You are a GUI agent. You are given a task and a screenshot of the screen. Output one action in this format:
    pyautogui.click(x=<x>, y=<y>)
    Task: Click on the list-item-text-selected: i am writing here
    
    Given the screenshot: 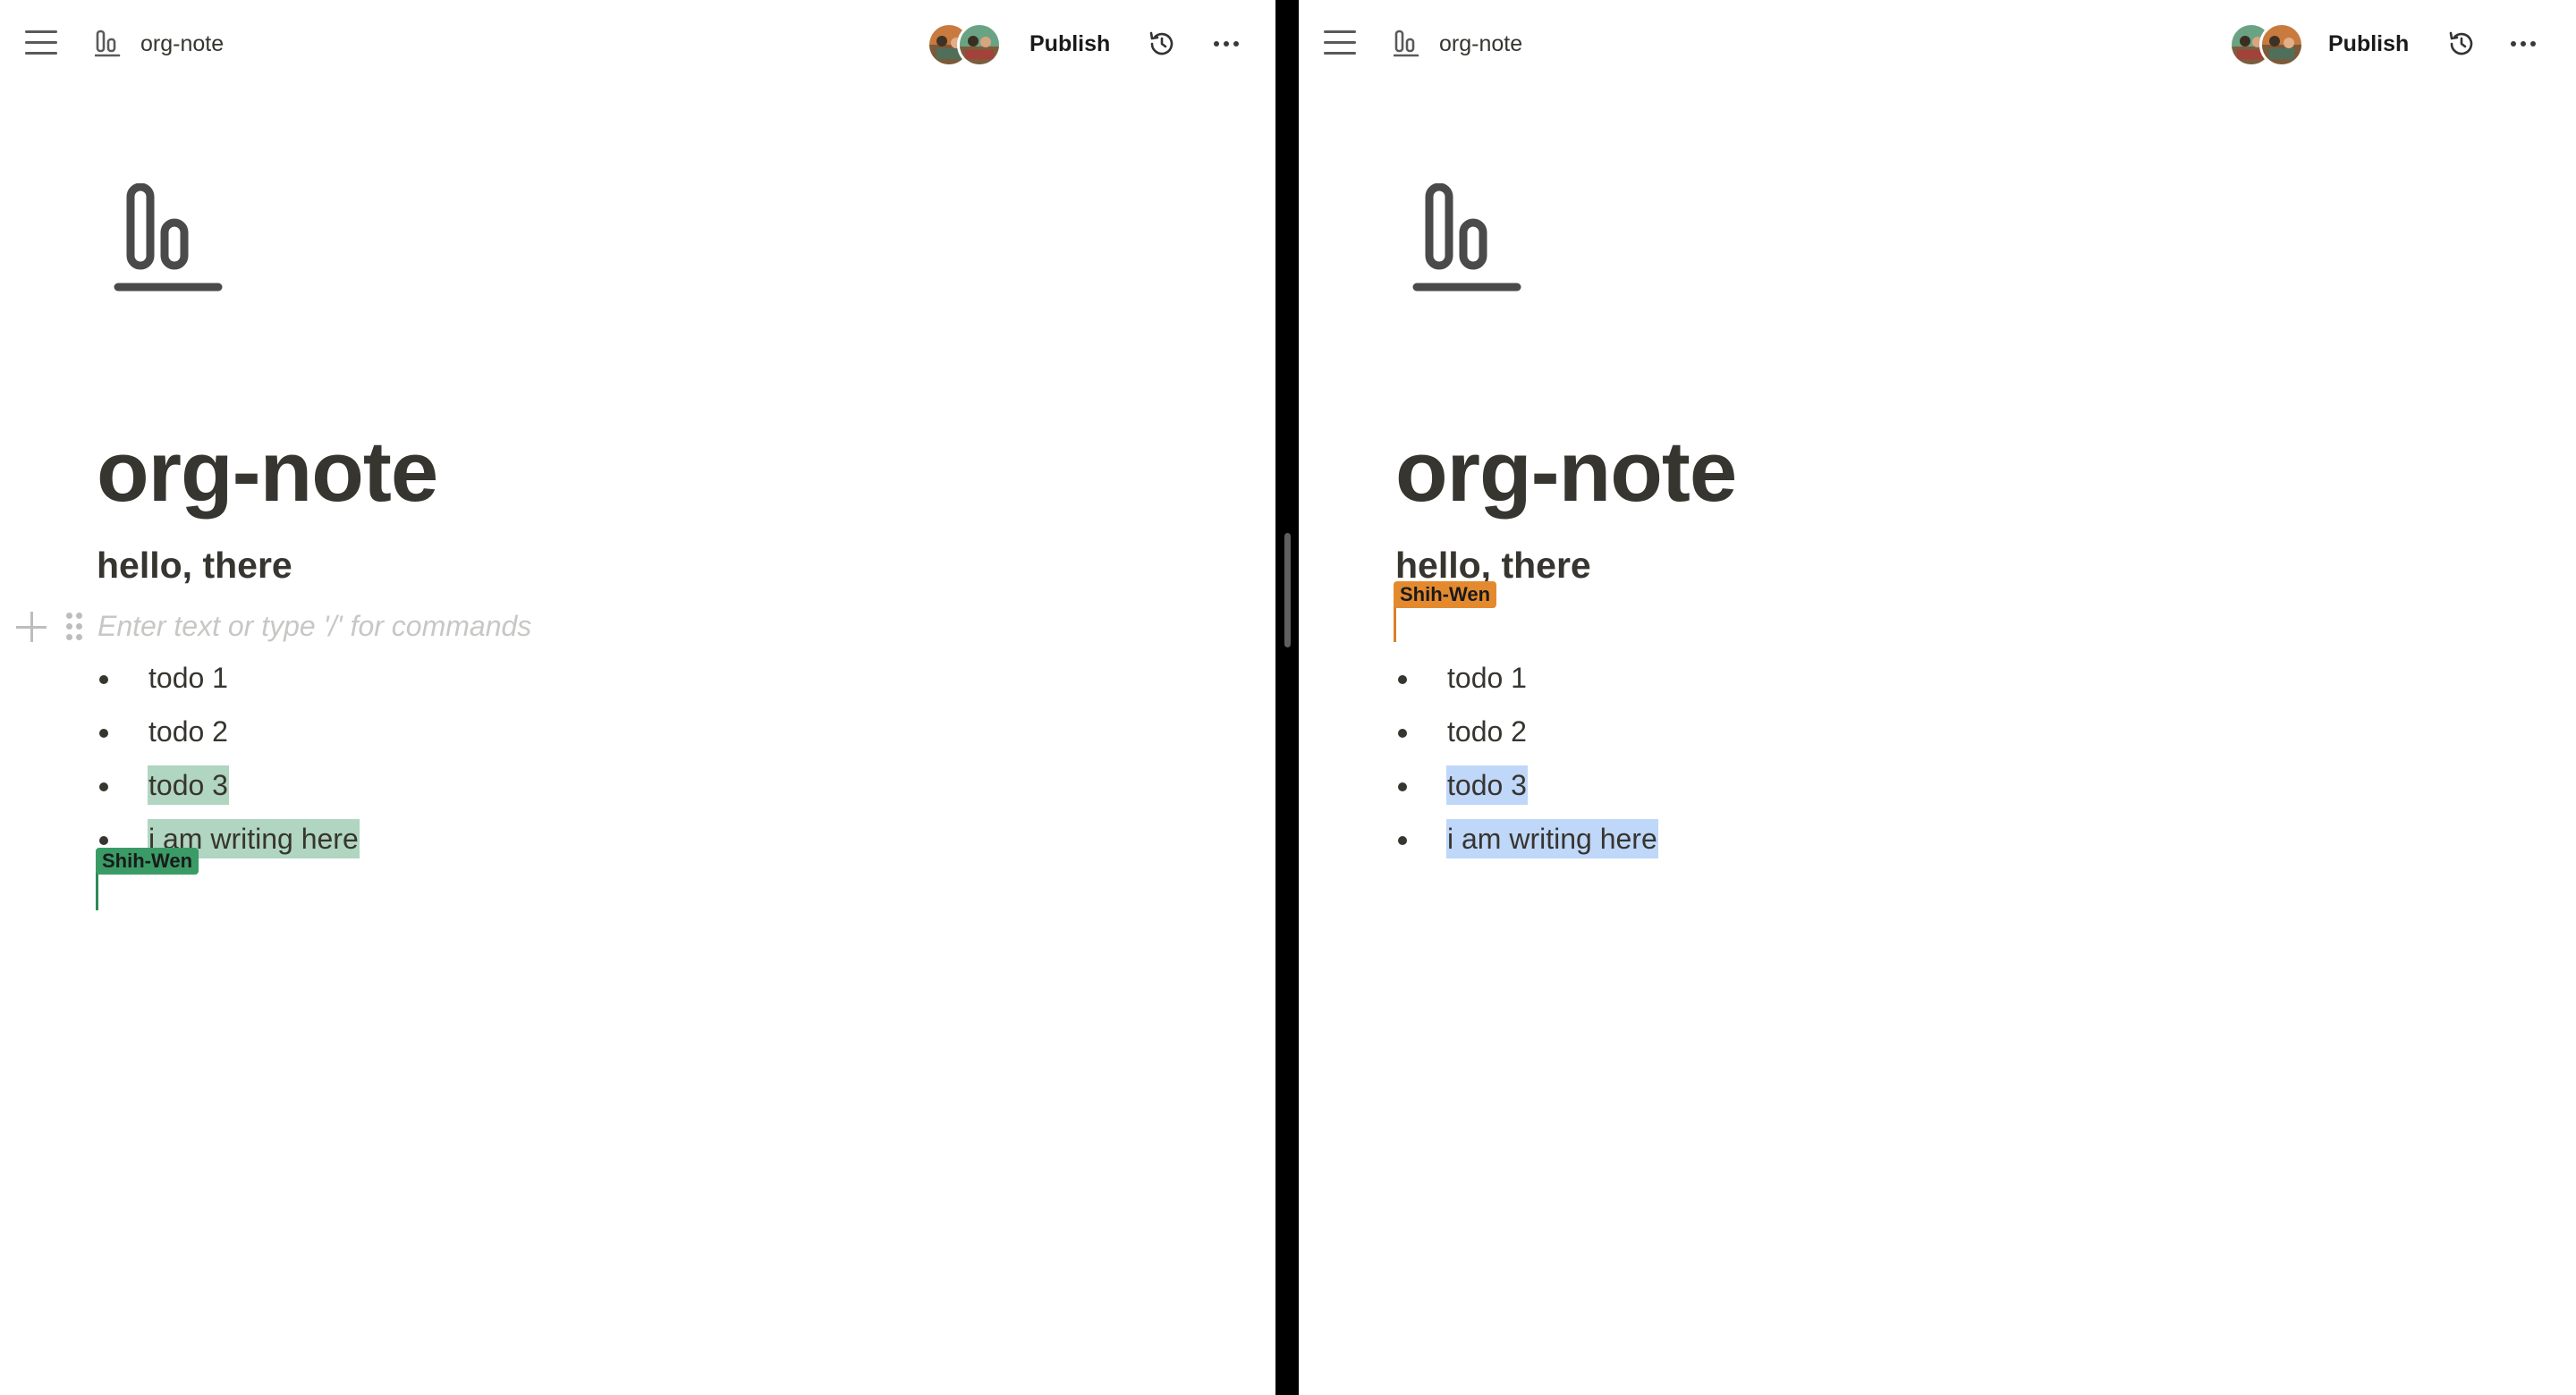 What is the action you would take?
    pyautogui.click(x=1552, y=838)
    